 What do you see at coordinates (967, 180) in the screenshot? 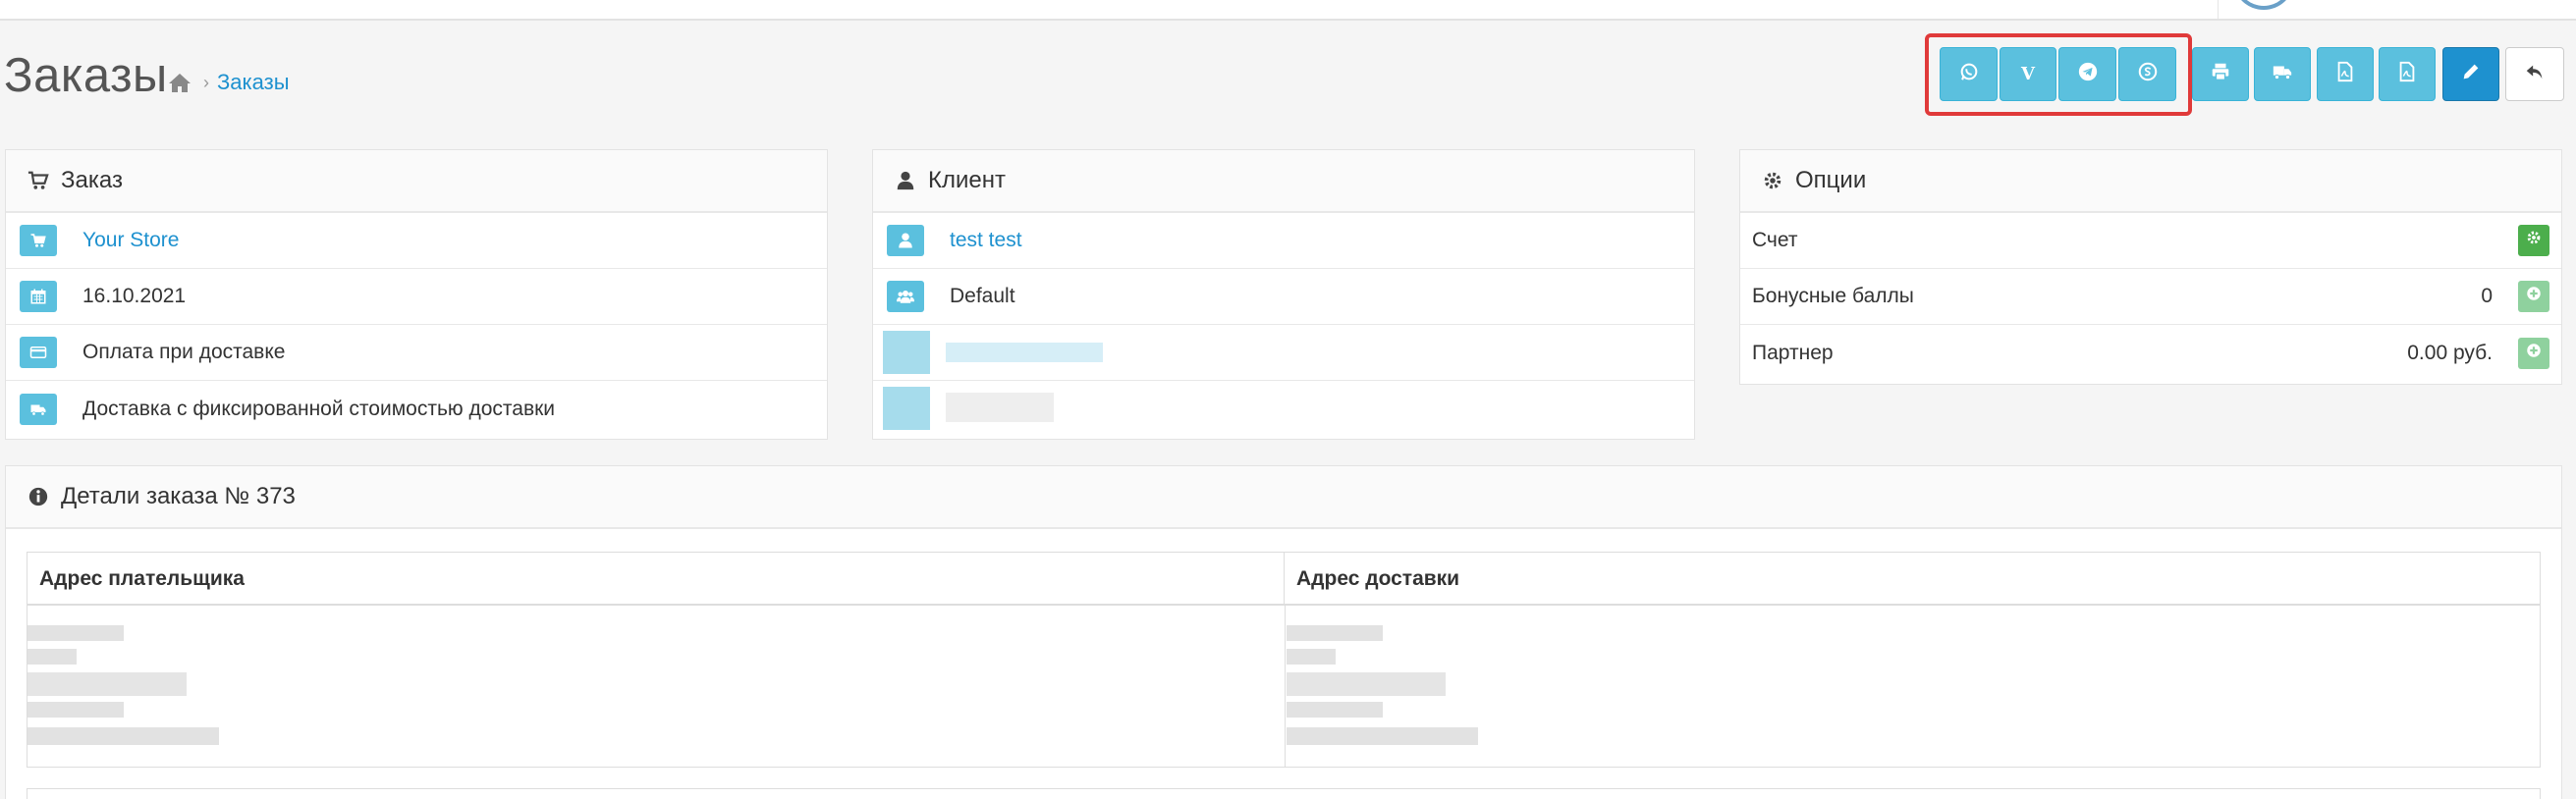
I see `customer-panel-title: Клиент` at bounding box center [967, 180].